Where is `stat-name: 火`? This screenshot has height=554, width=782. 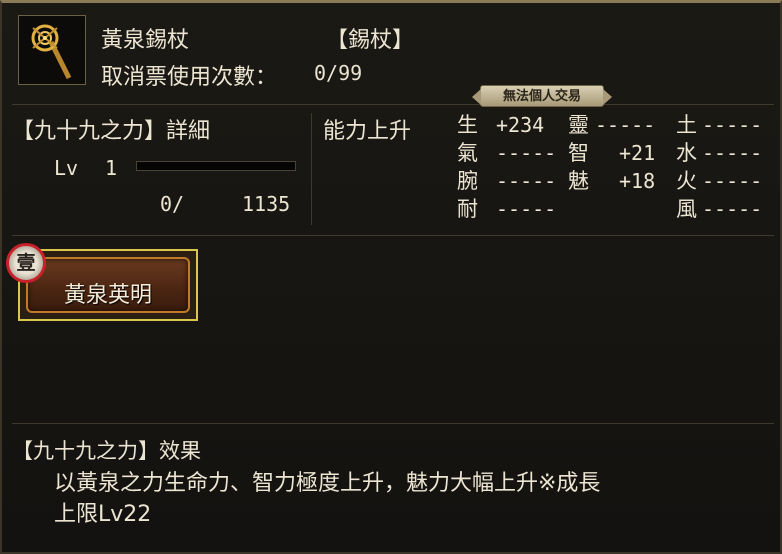 stat-name: 火 is located at coordinates (686, 181).